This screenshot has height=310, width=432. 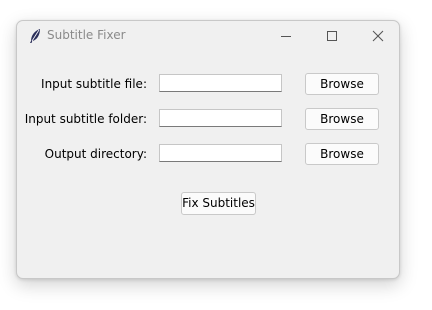 What do you see at coordinates (342, 84) in the screenshot?
I see `browse-file-button: Browse` at bounding box center [342, 84].